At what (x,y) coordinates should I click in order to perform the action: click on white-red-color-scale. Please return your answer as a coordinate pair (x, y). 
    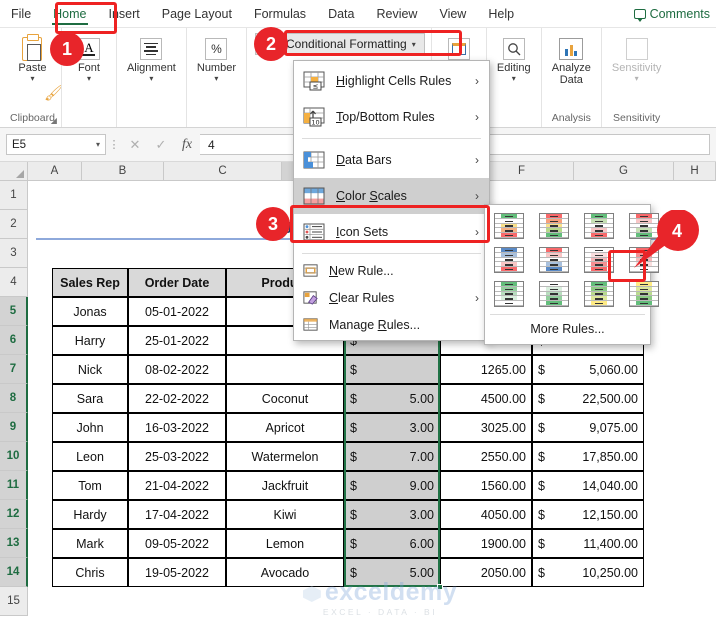
    Looking at the image, I should click on (599, 260).